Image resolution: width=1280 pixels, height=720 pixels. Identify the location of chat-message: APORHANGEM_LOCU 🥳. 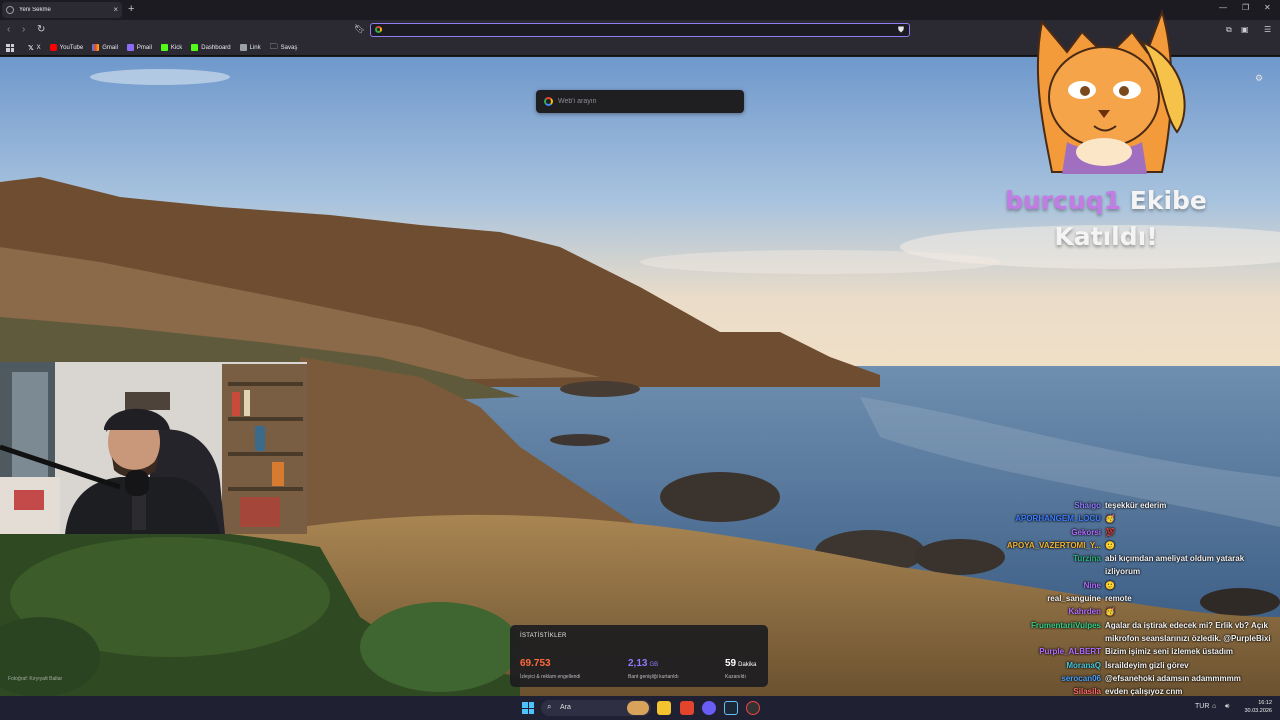
(1120, 518).